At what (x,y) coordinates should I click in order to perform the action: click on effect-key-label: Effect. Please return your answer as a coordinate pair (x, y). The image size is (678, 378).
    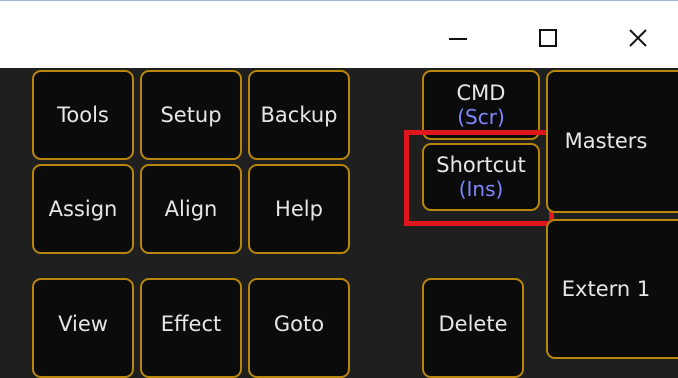
    Looking at the image, I should click on (191, 323).